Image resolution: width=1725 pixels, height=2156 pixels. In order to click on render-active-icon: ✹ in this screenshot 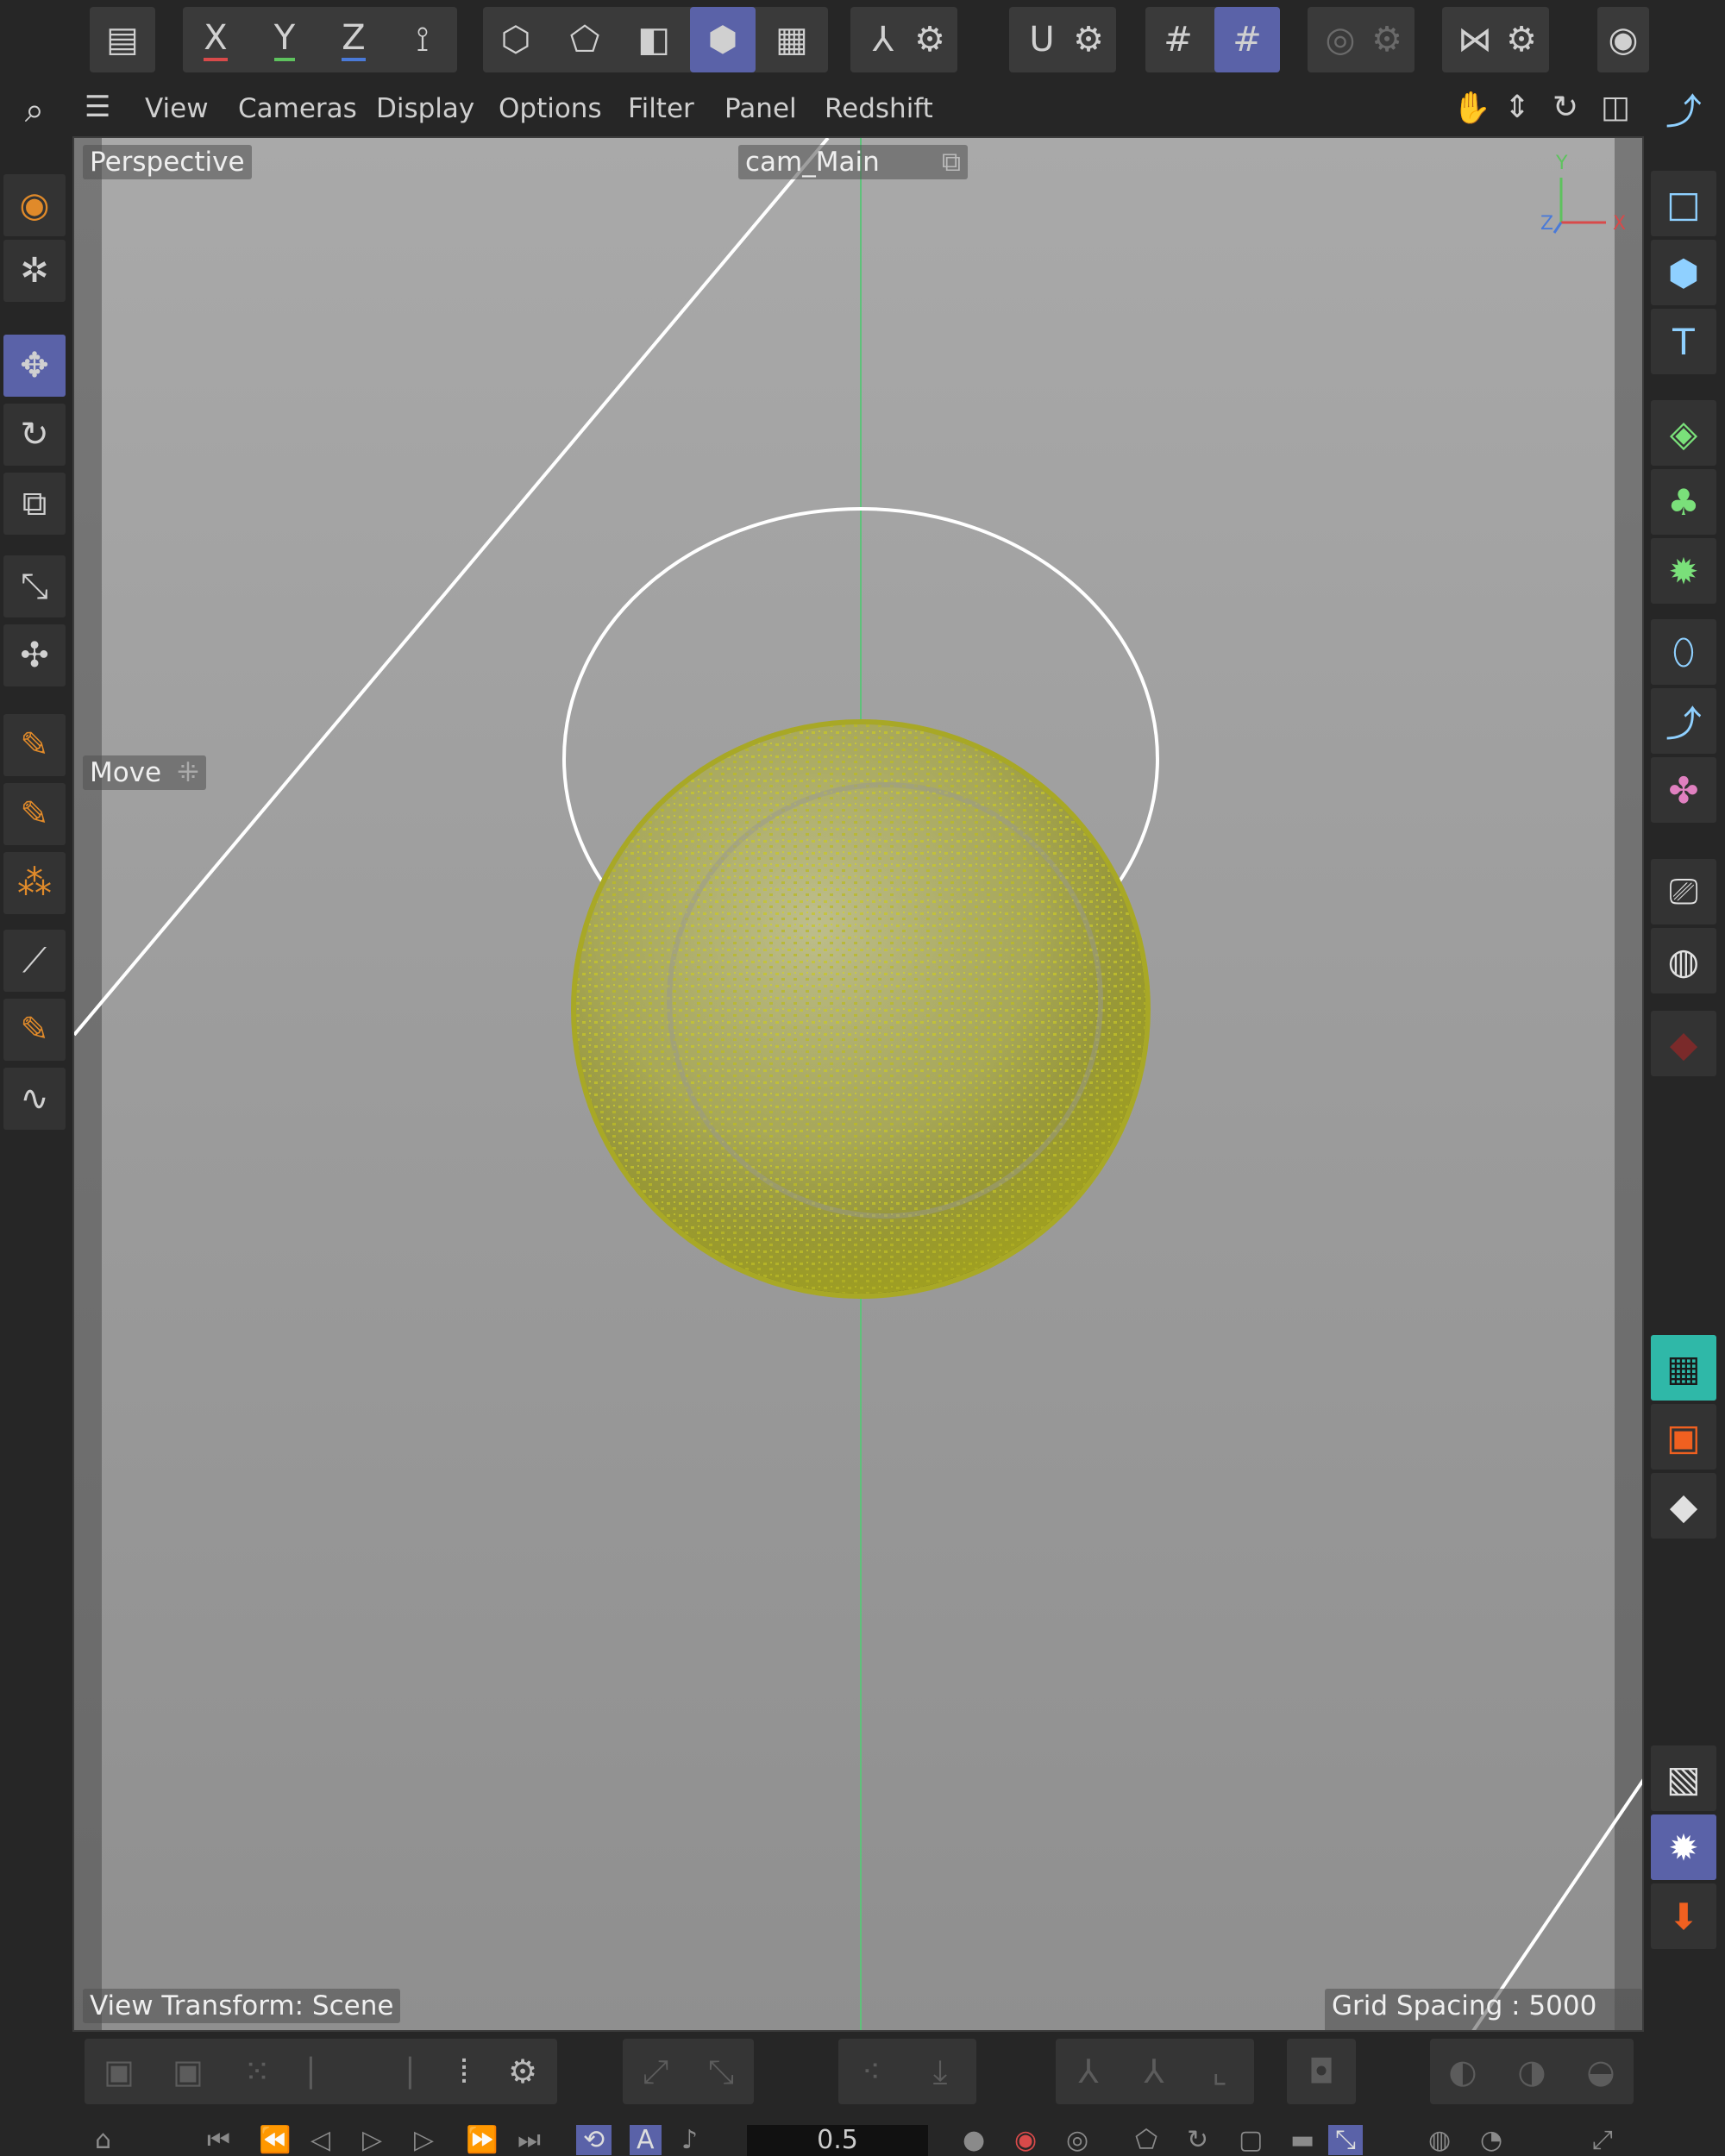, I will do `click(1683, 1847)`.